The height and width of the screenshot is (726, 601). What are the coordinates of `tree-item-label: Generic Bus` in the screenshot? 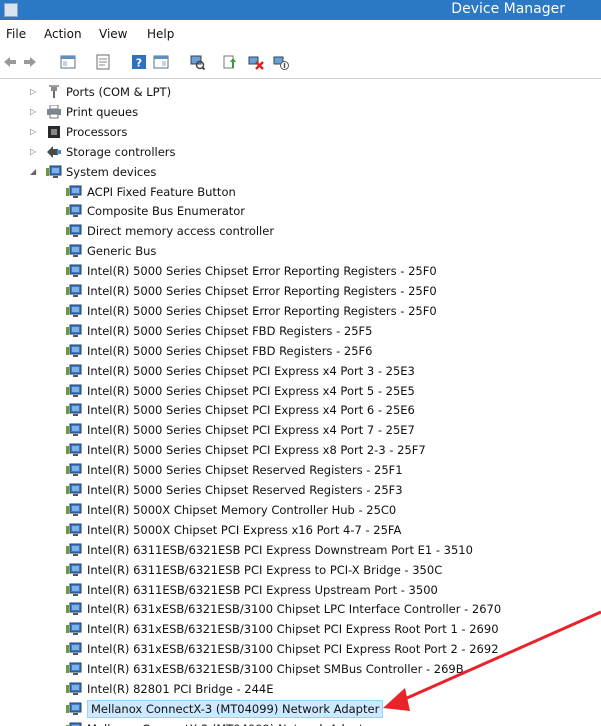 It's located at (122, 251).